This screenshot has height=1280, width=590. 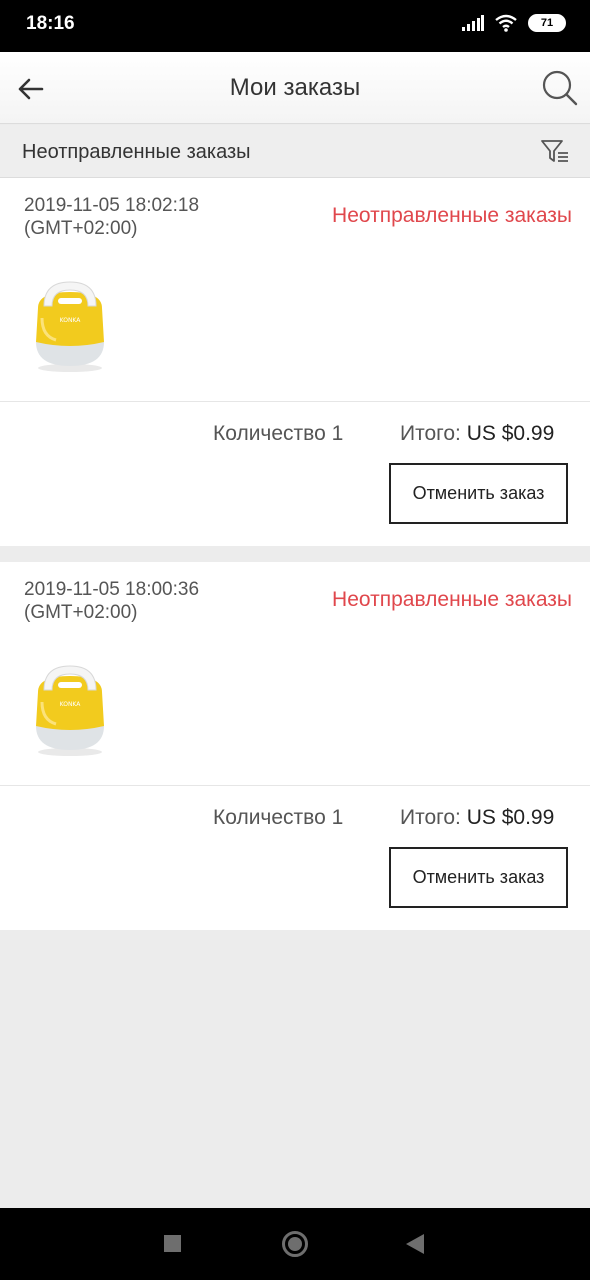 What do you see at coordinates (295, 26) in the screenshot?
I see `status-bar: 18:16 71` at bounding box center [295, 26].